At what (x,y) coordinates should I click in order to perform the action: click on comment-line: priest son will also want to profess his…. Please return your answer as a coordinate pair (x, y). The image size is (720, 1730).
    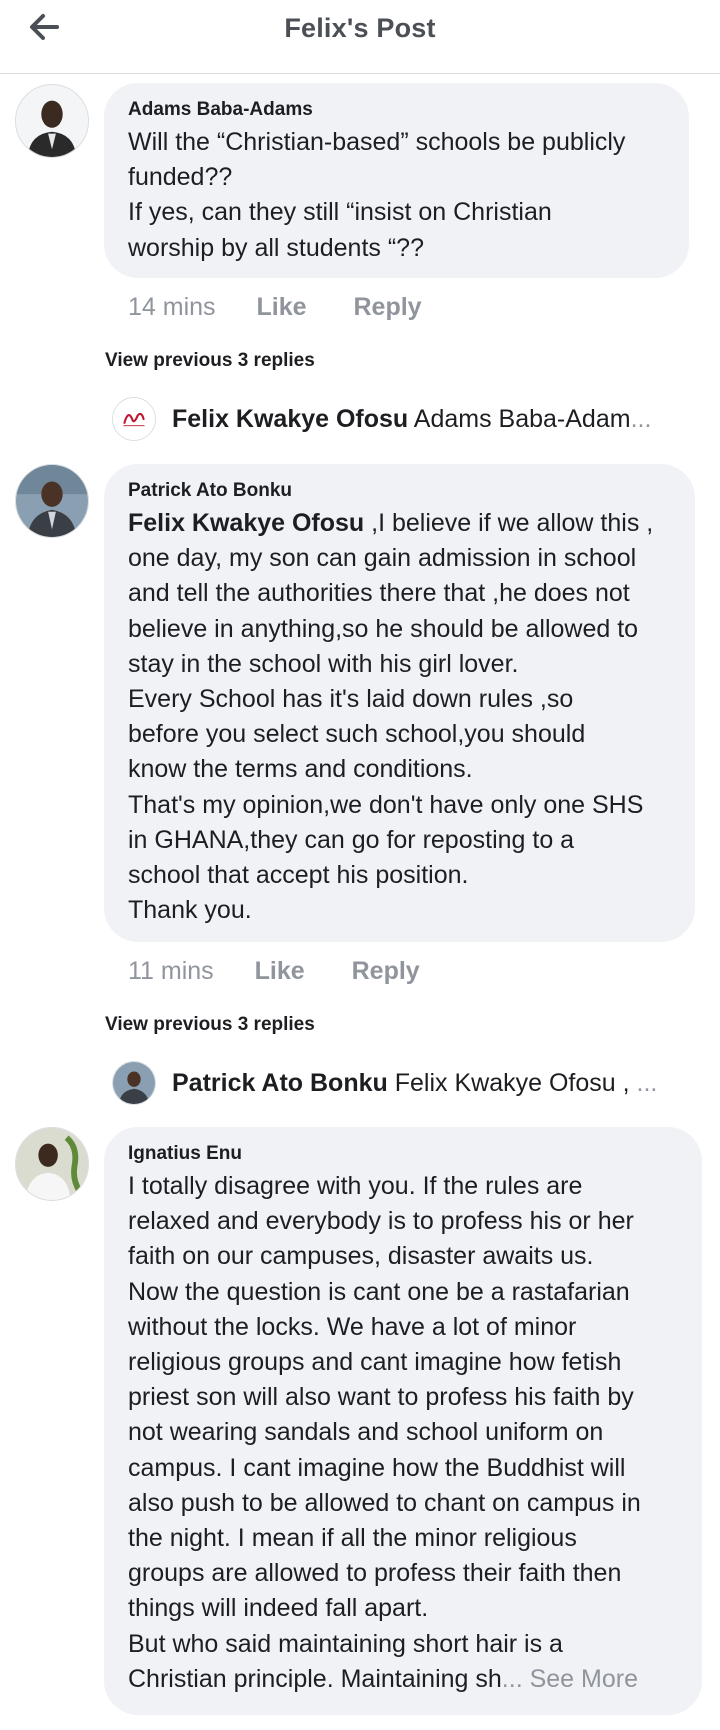
    Looking at the image, I should click on (381, 1397).